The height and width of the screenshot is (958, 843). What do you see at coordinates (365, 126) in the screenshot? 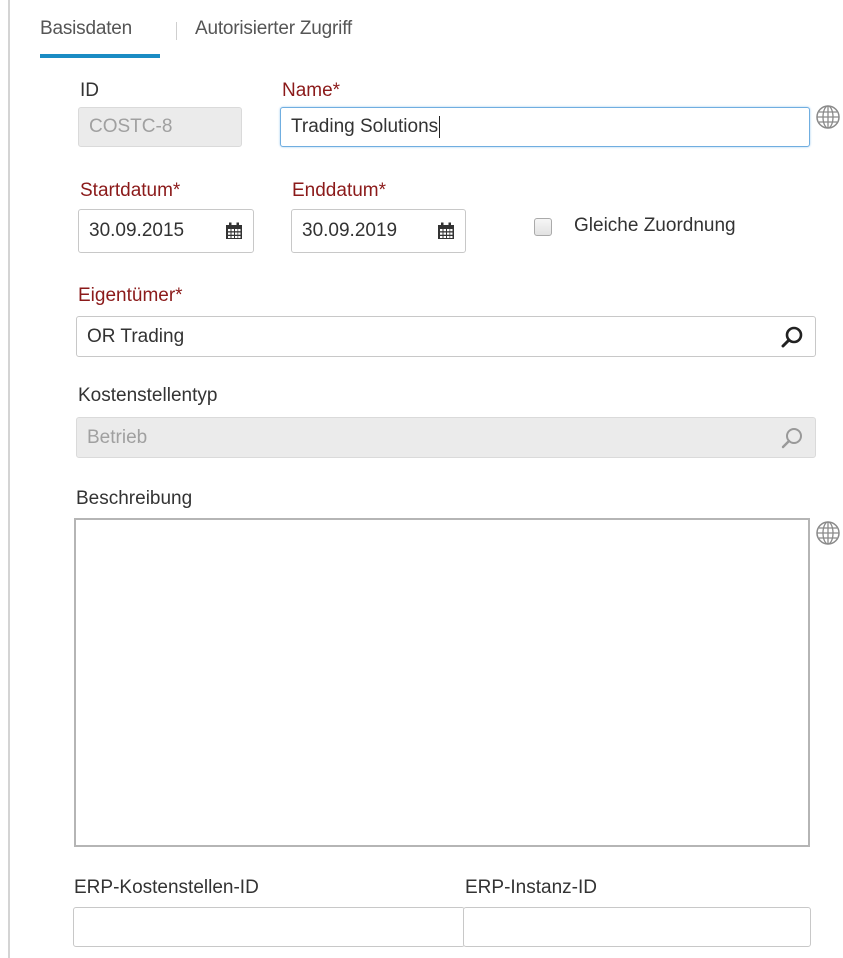
I see `name-value: Trading Solutions` at bounding box center [365, 126].